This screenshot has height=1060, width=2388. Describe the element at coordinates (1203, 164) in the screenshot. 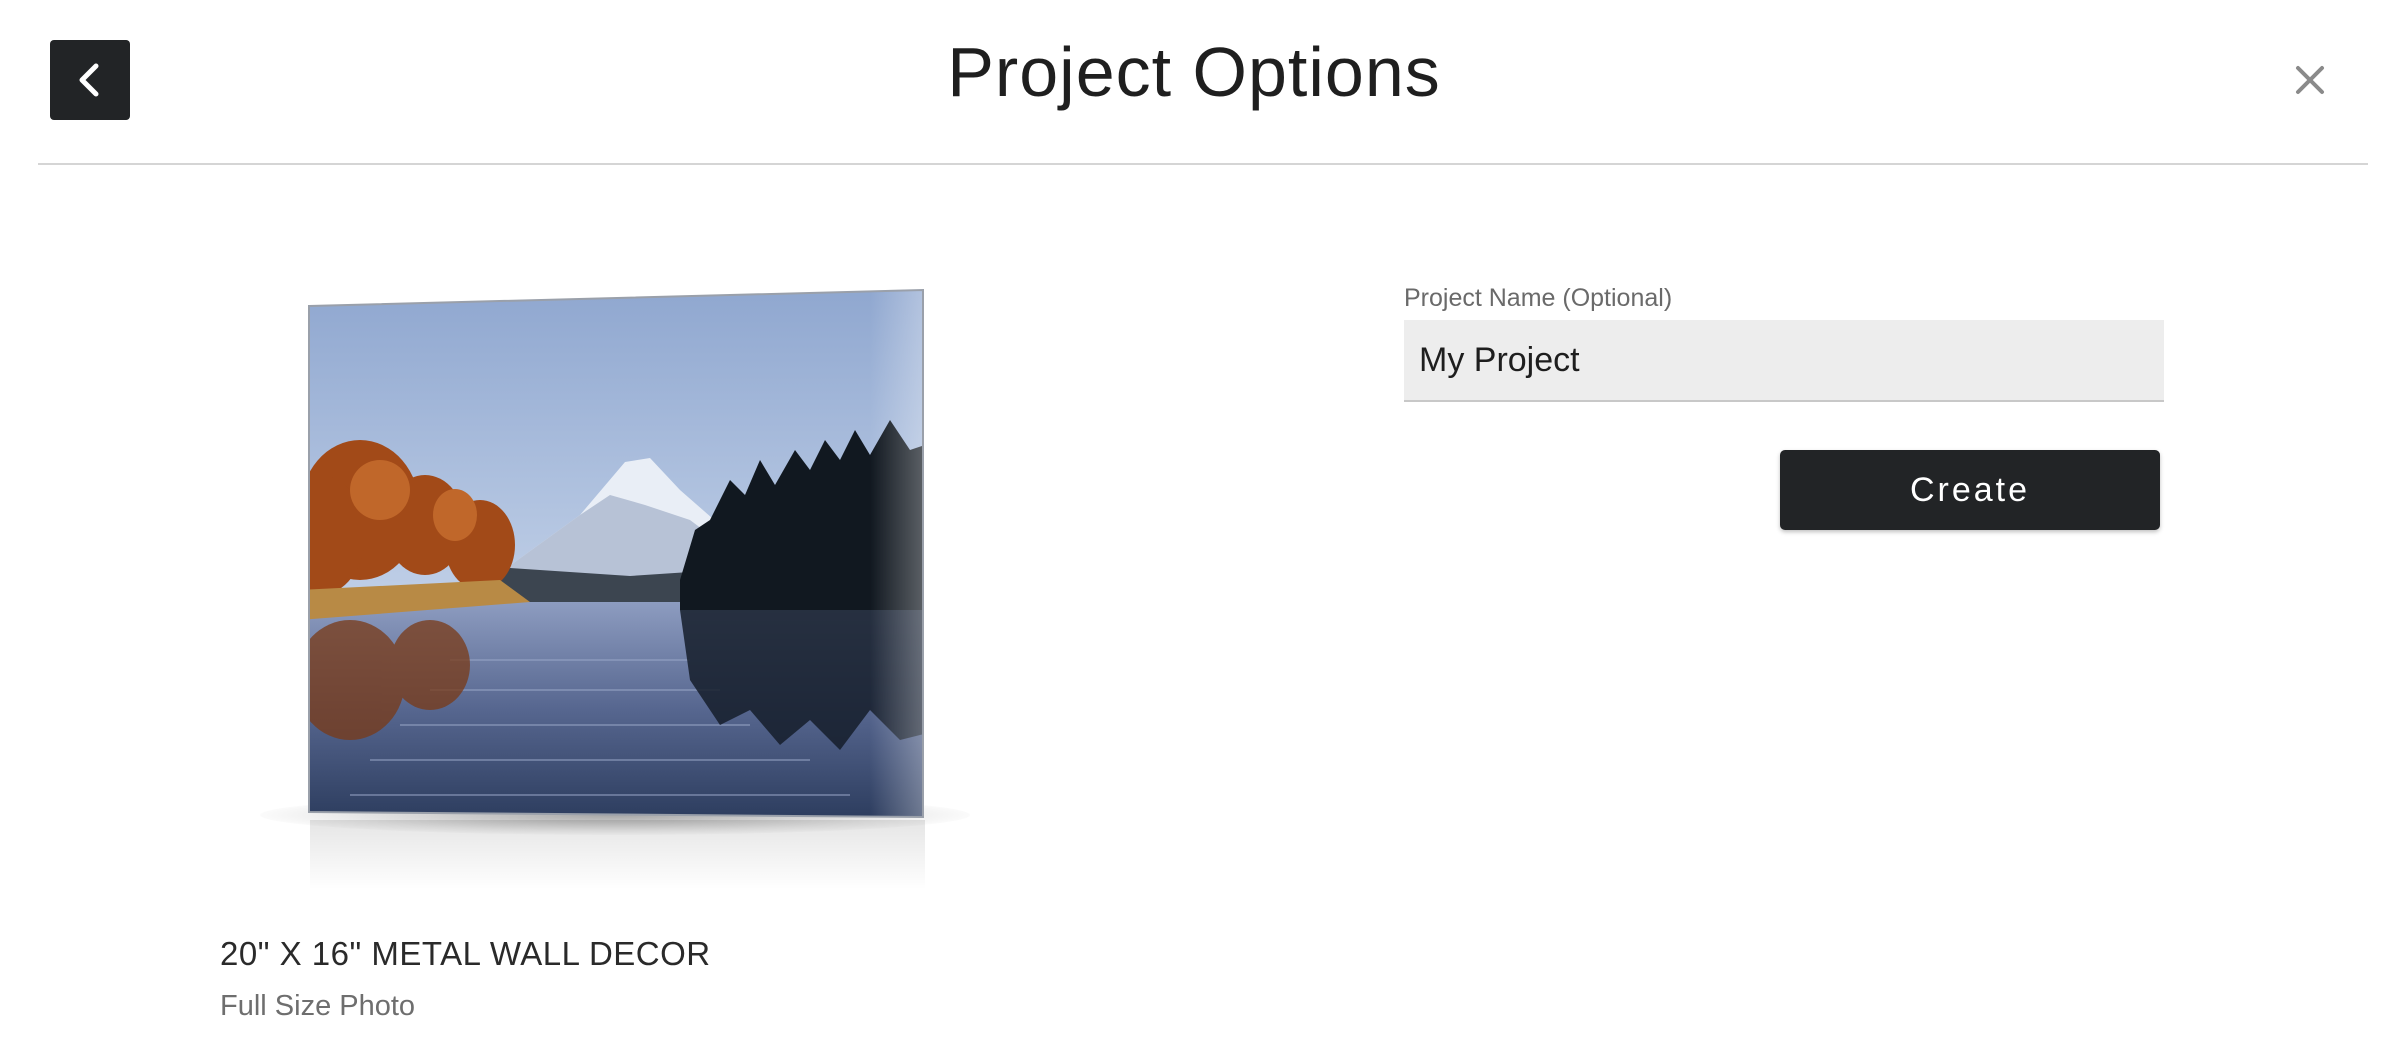

I see `header-divider` at that location.